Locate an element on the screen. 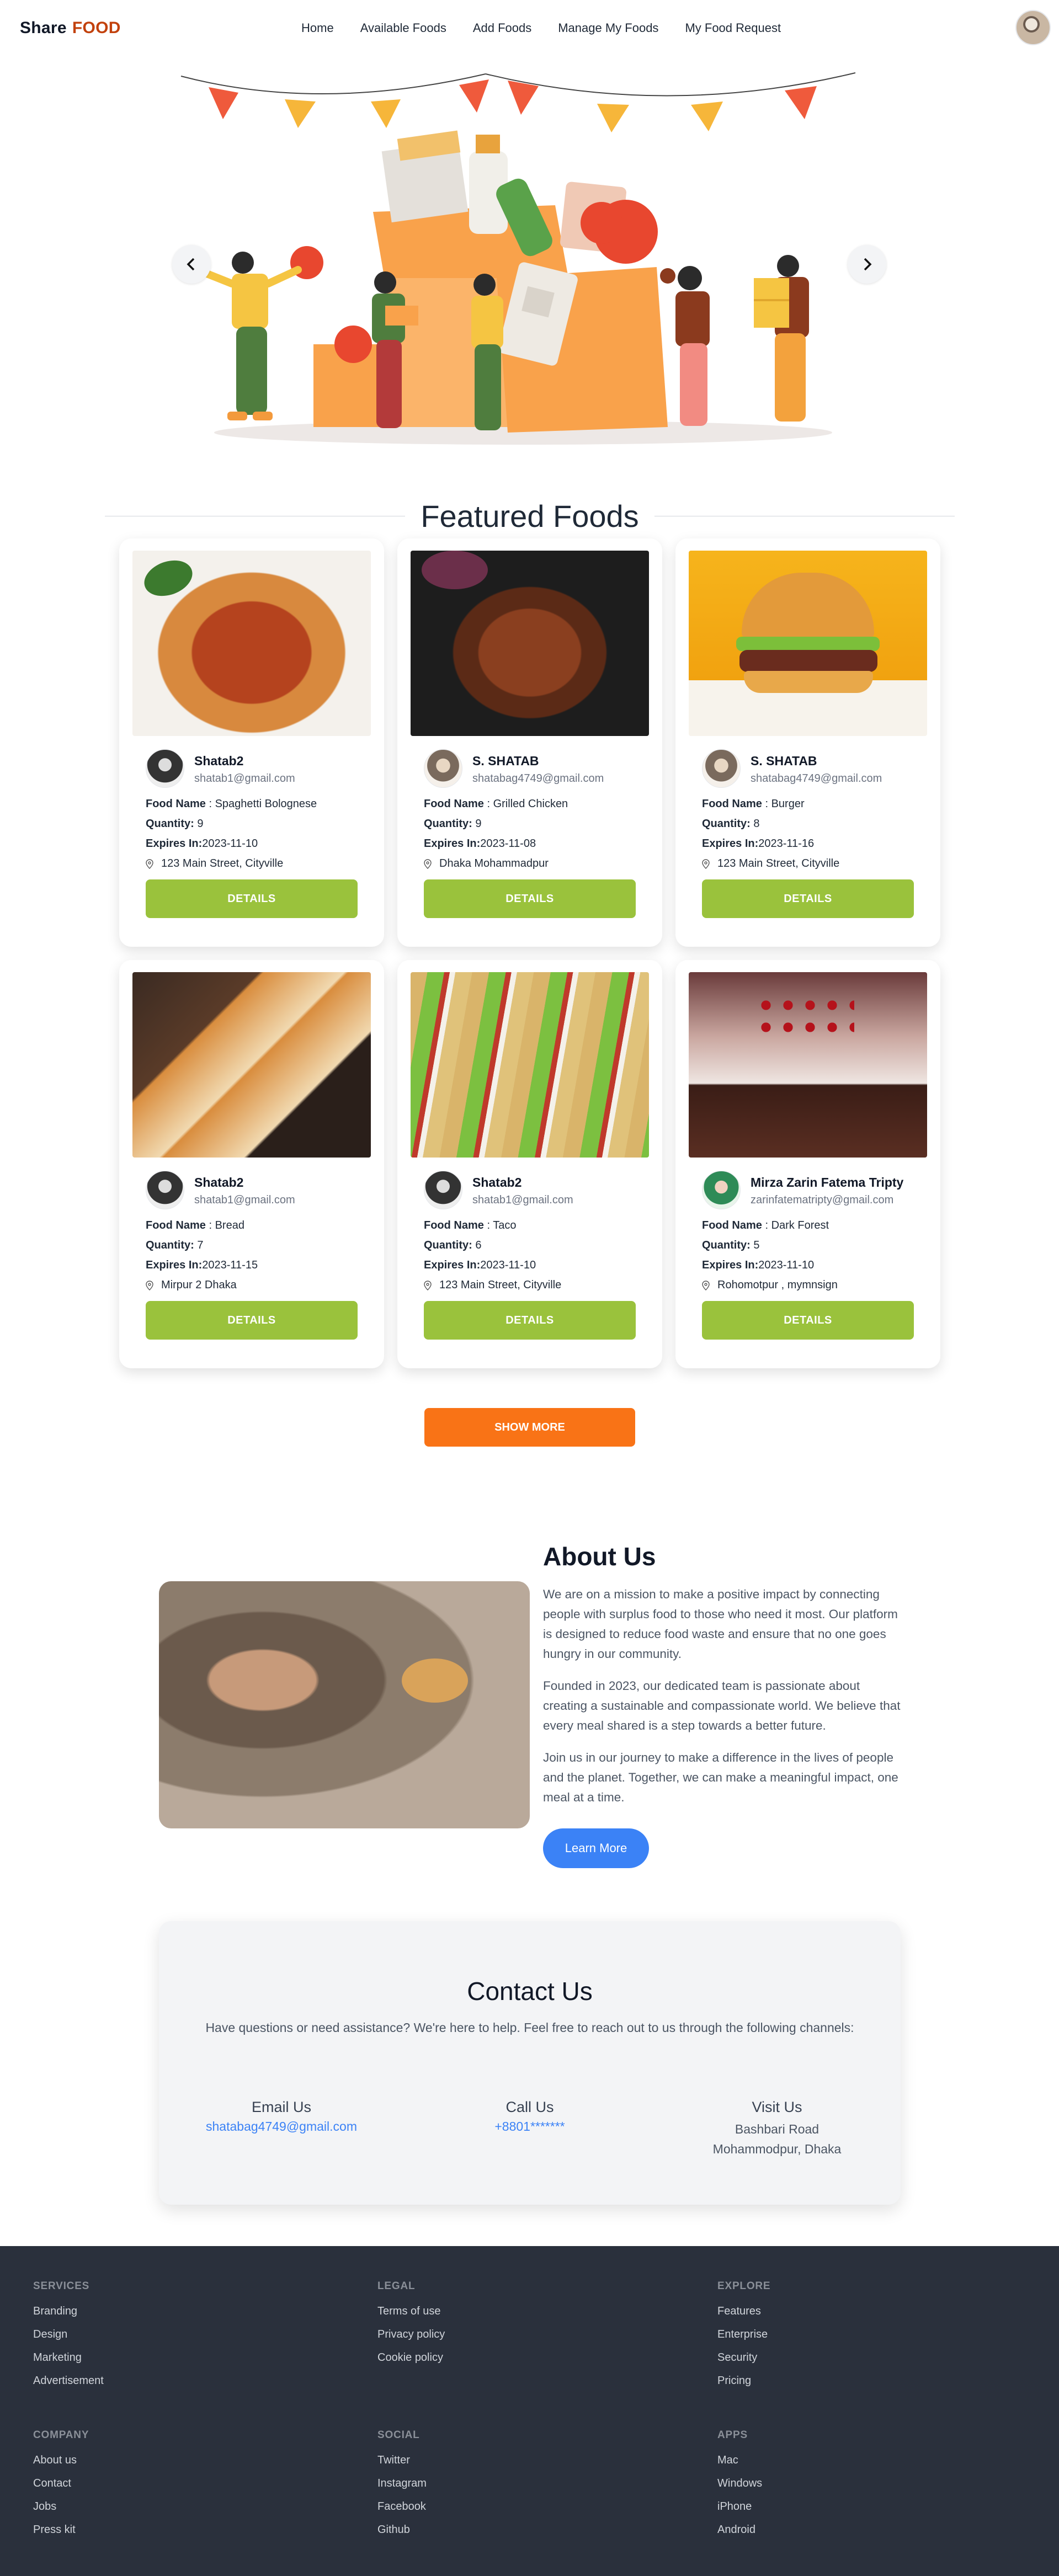 The image size is (1059, 2576). contact-phone-link: +8801******* is located at coordinates (529, 2126).